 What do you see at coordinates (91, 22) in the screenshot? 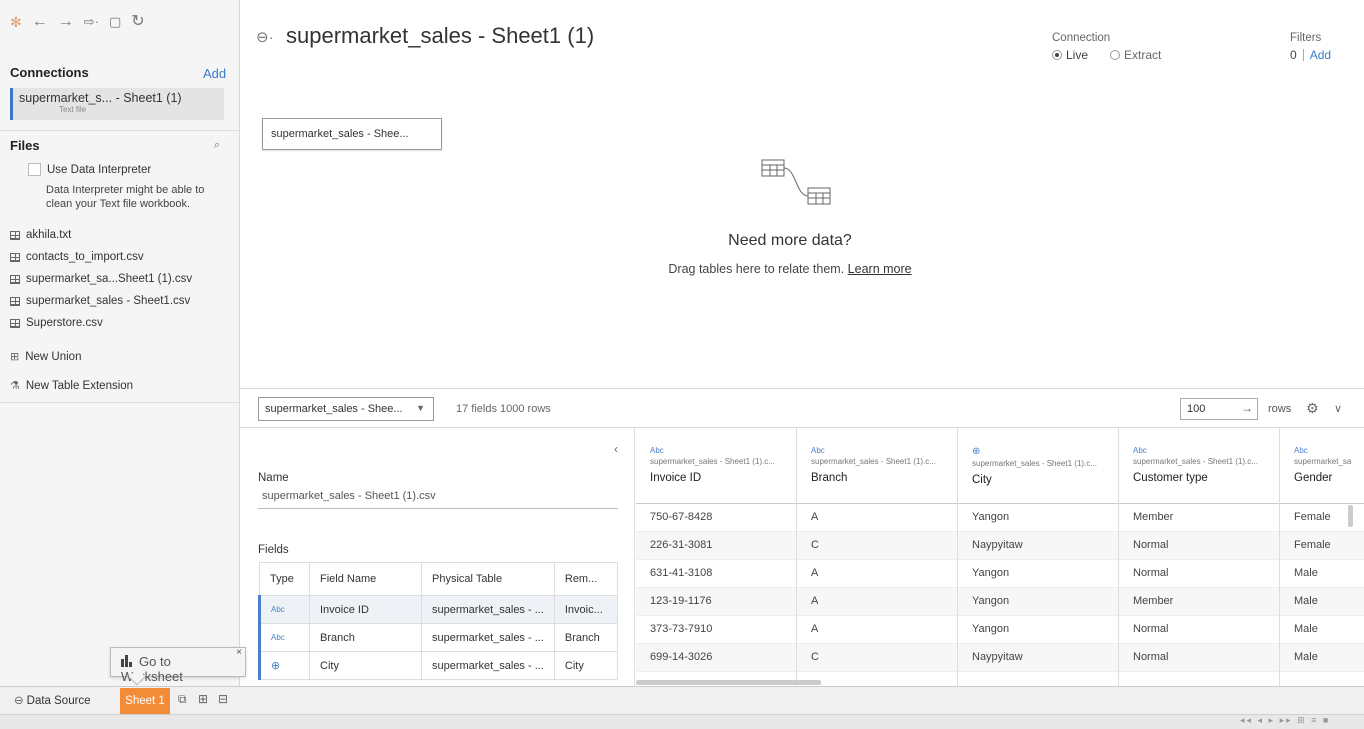
I see `redo-icon: ⇨·` at bounding box center [91, 22].